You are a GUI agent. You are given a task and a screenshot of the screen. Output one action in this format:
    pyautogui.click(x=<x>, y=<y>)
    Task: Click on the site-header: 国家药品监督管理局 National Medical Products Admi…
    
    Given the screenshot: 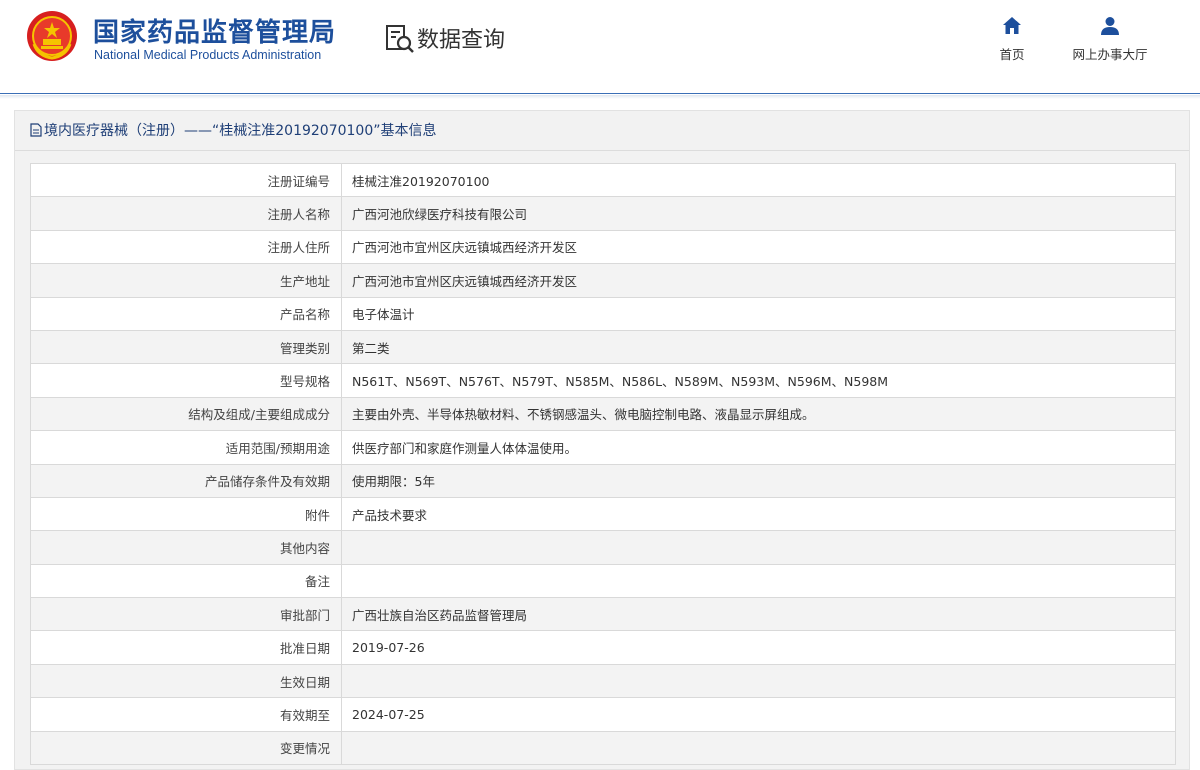 What is the action you would take?
    pyautogui.click(x=600, y=47)
    